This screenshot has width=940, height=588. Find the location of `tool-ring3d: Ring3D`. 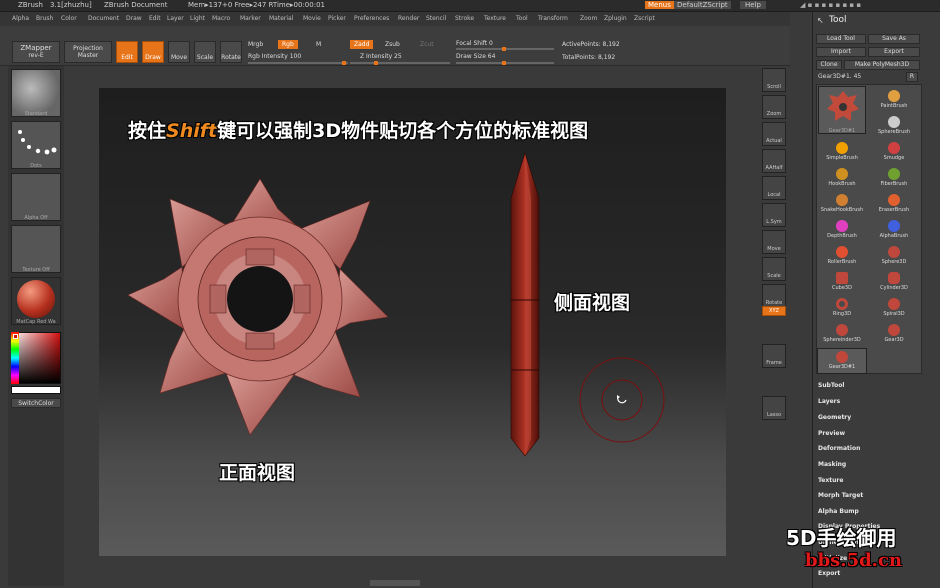

tool-ring3d: Ring3D is located at coordinates (842, 309).